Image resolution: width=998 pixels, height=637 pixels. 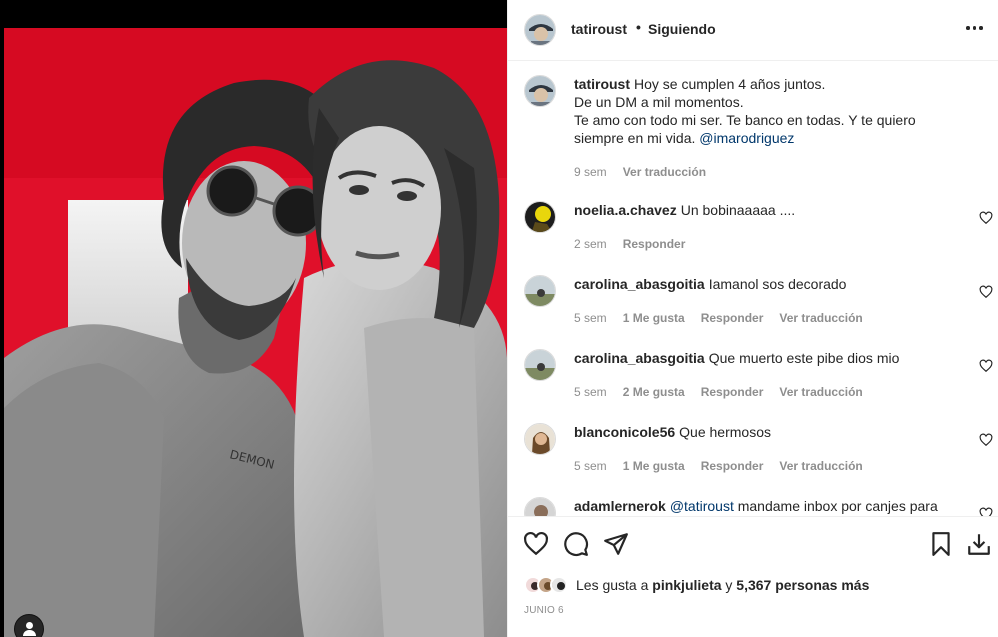 I want to click on liker-avatar, so click(x=559, y=585).